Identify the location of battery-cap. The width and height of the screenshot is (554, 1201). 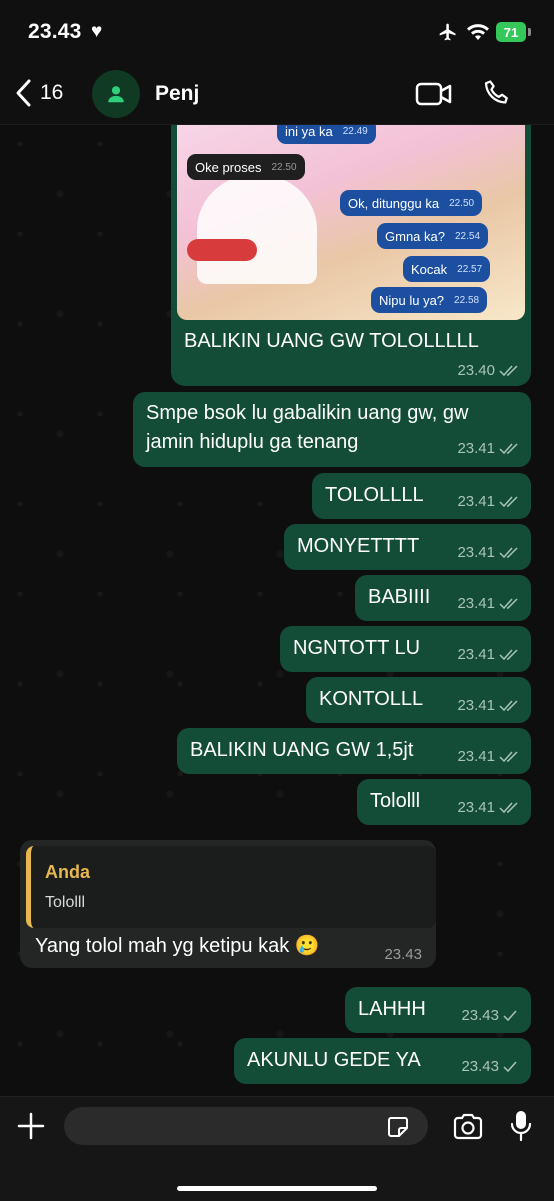
(529, 32).